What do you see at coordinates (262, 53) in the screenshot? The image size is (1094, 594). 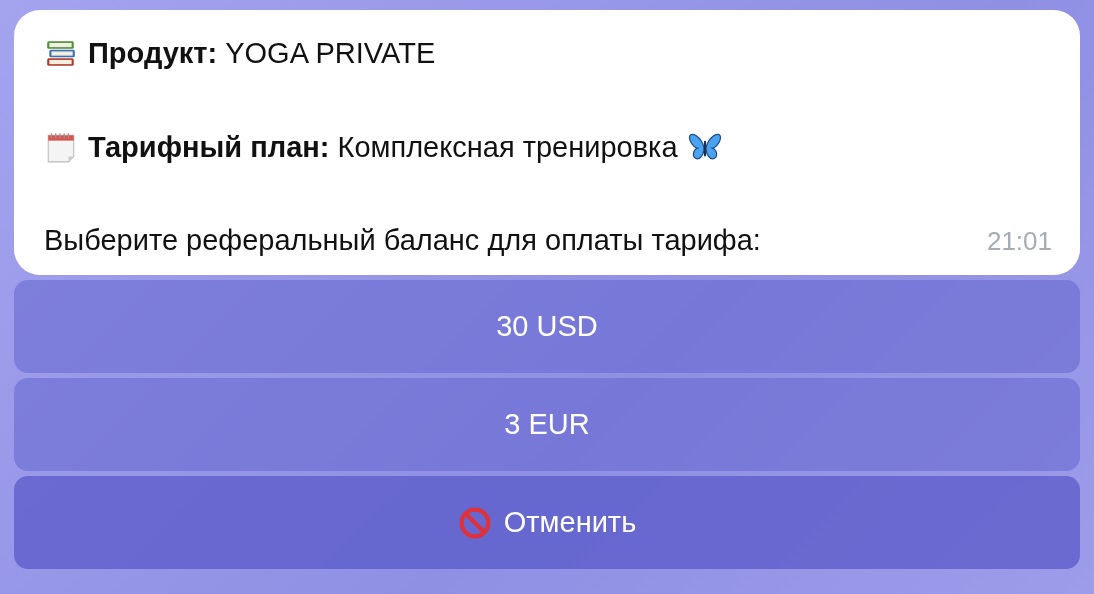 I see `message-text: Продукт: YOGA PRIVATE` at bounding box center [262, 53].